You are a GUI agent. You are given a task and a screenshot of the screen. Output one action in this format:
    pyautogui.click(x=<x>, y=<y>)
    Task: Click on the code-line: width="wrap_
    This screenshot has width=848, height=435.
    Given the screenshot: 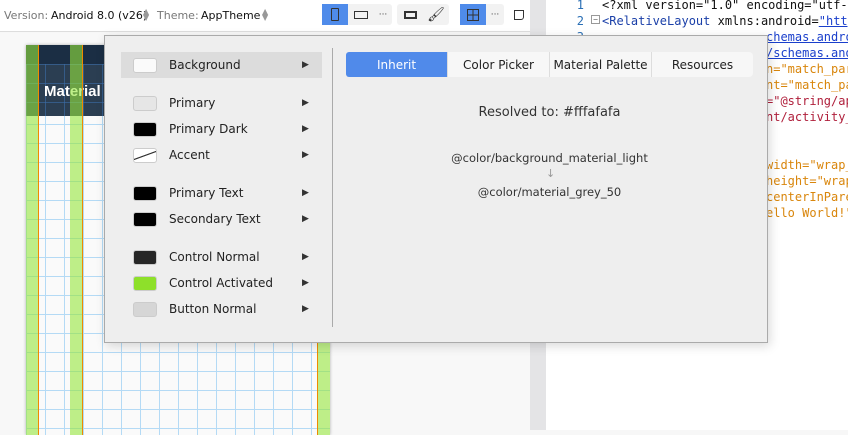 What is the action you would take?
    pyautogui.click(x=807, y=165)
    